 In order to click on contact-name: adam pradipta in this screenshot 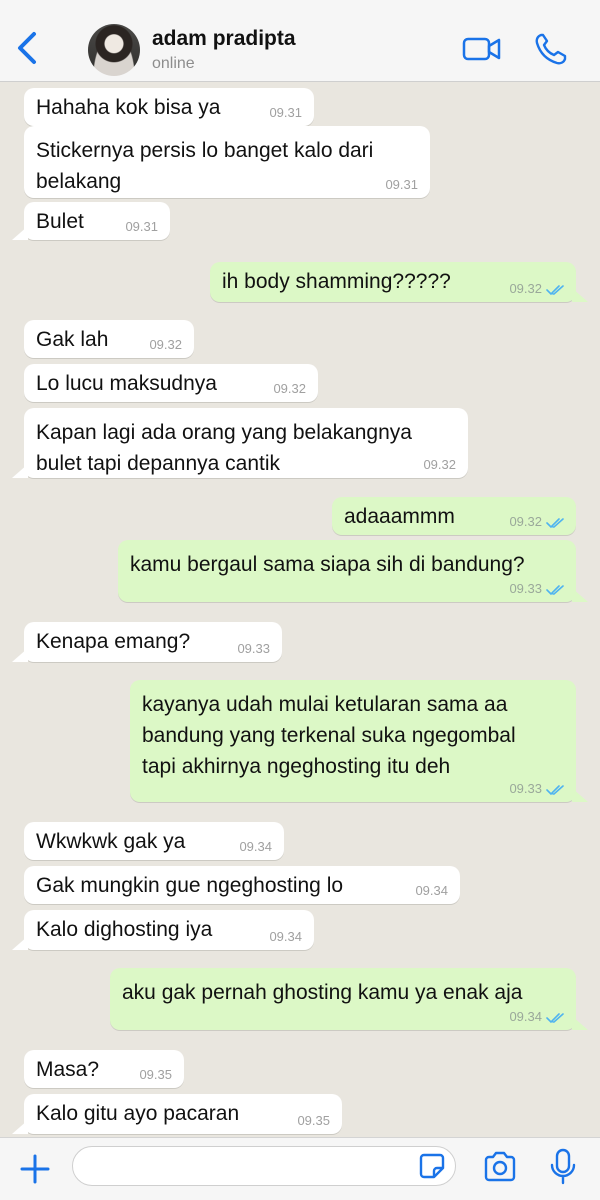, I will do `click(224, 39)`.